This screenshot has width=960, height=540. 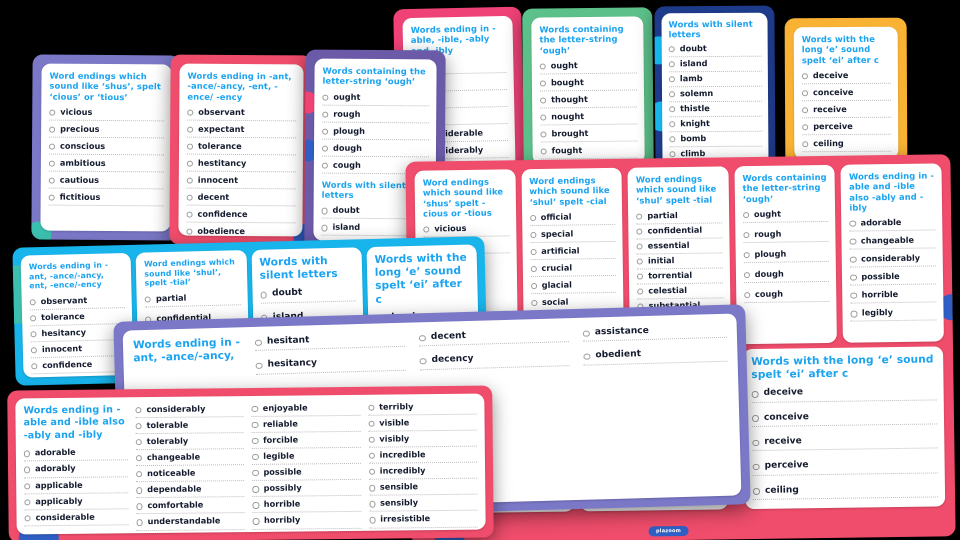 What do you see at coordinates (573, 252) in the screenshot?
I see `list-item: artificial` at bounding box center [573, 252].